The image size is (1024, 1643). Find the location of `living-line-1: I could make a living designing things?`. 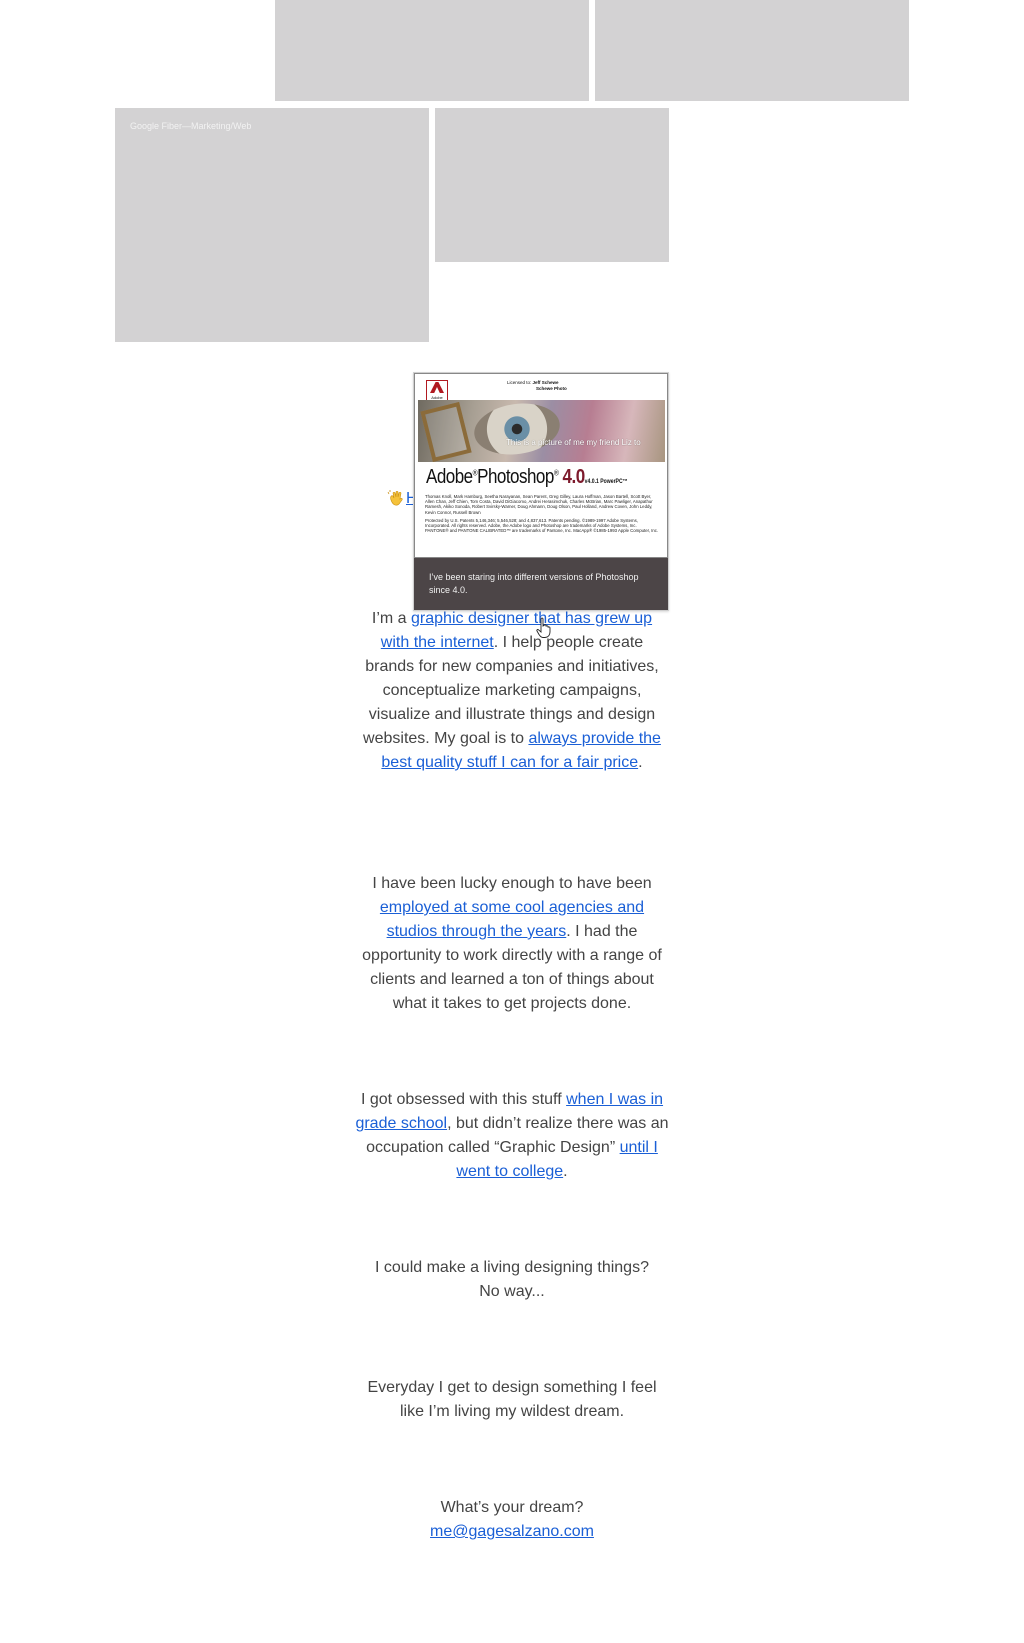

living-line-1: I could make a living designing things? is located at coordinates (512, 1267).